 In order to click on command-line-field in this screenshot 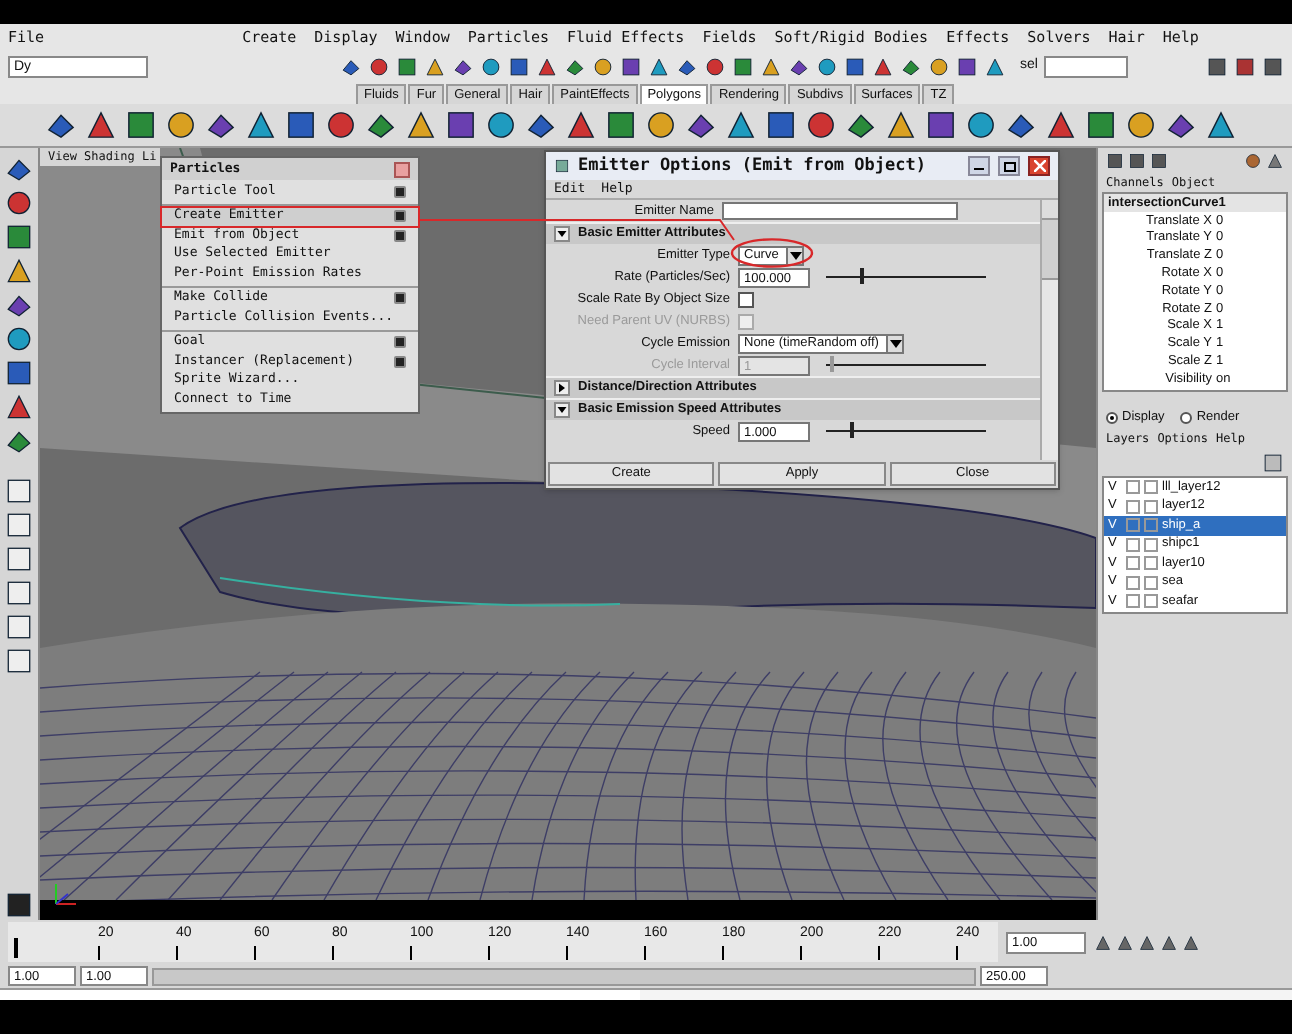, I will do `click(320, 995)`.